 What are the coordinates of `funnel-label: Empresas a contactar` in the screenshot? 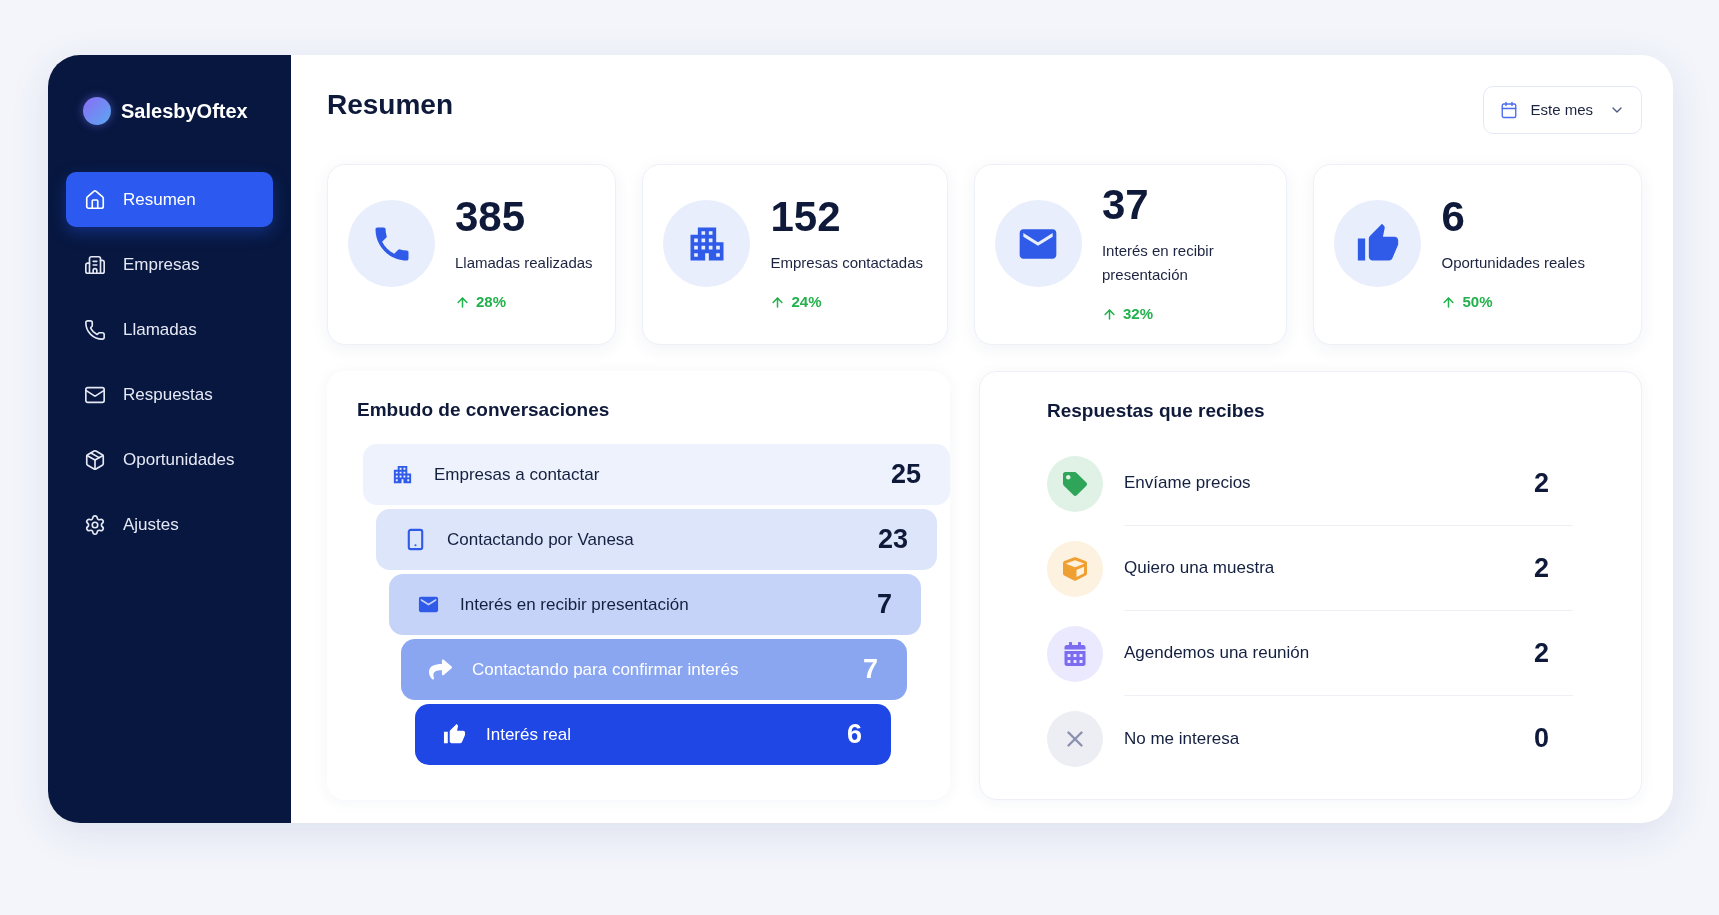 It's located at (517, 474).